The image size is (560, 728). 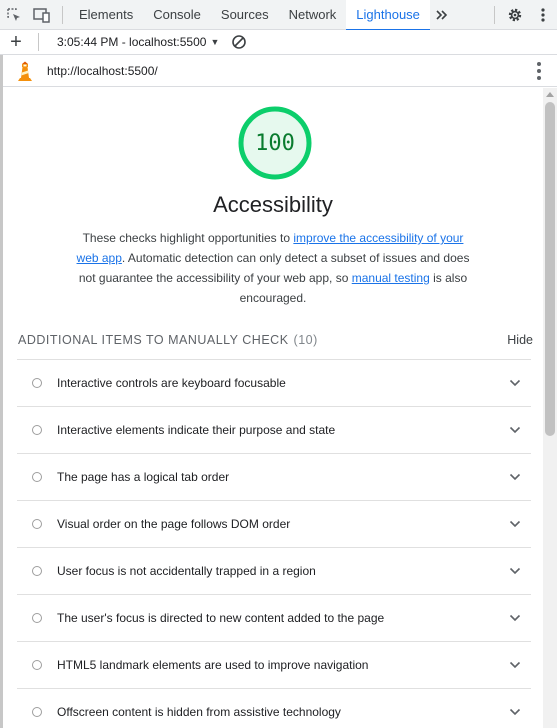 I want to click on report-selector: 3:05:44 PM - localhost:5500 ▼, so click(x=132, y=42).